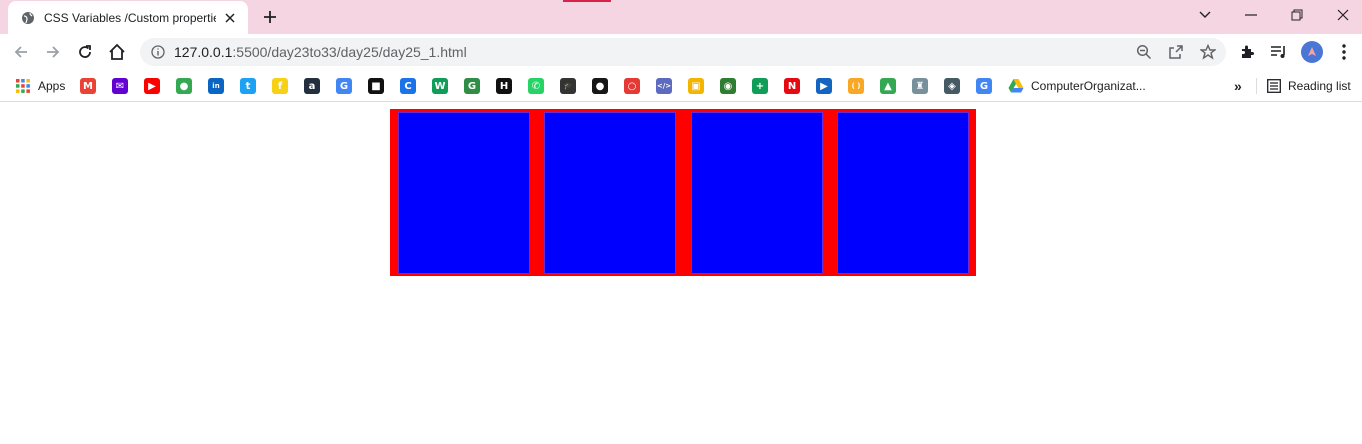 Image resolution: width=1362 pixels, height=444 pixels. I want to click on bookmark-twitter: t, so click(248, 86).